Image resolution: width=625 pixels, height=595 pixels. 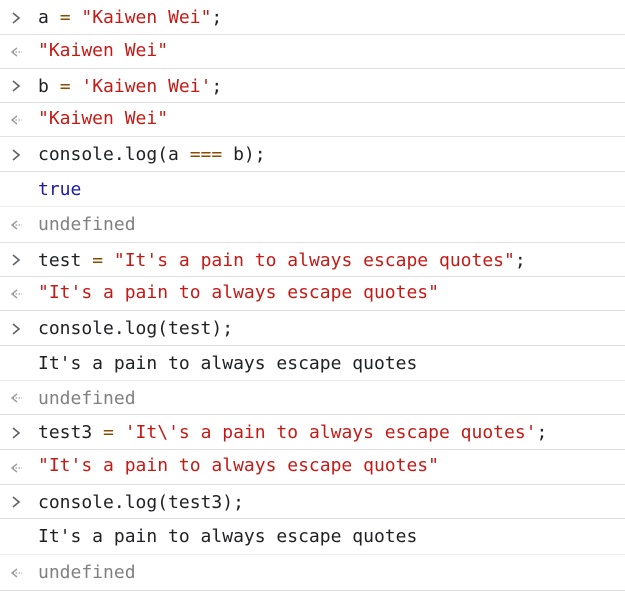 I want to click on token-plain: b, so click(x=49, y=86).